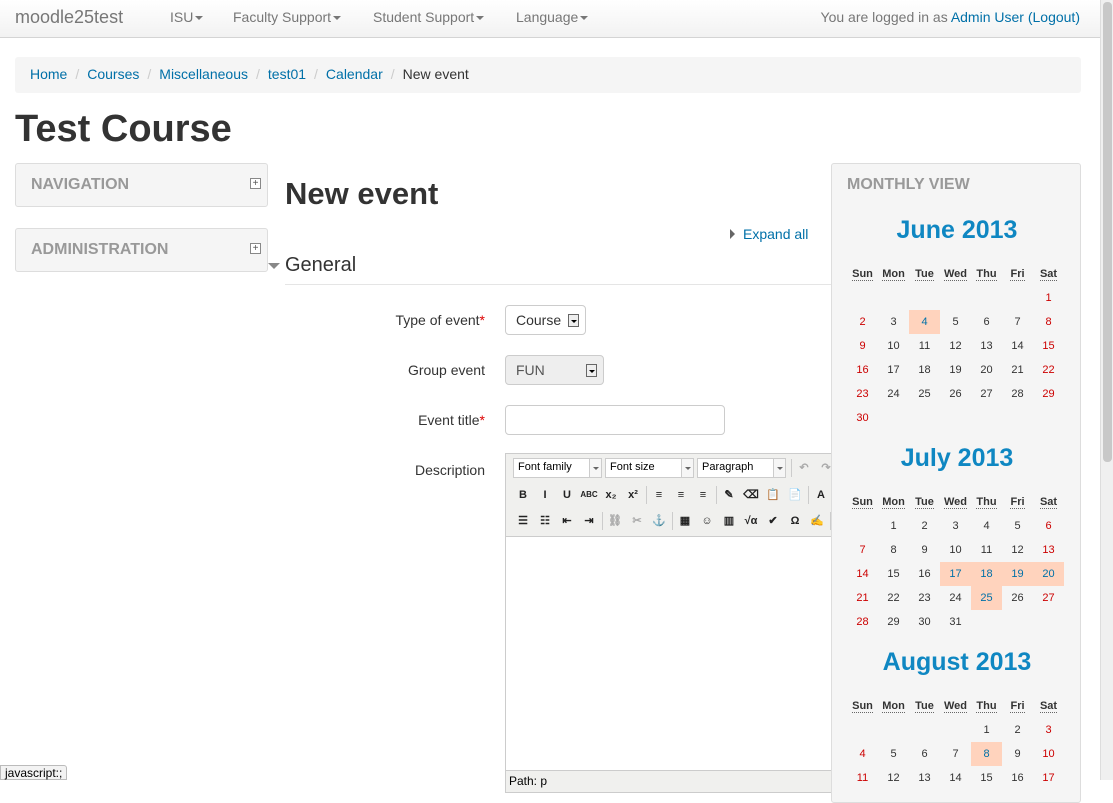 Image resolution: width=1113 pixels, height=803 pixels. Describe the element at coordinates (681, 495) in the screenshot. I see `align-center-icon: ≡` at that location.